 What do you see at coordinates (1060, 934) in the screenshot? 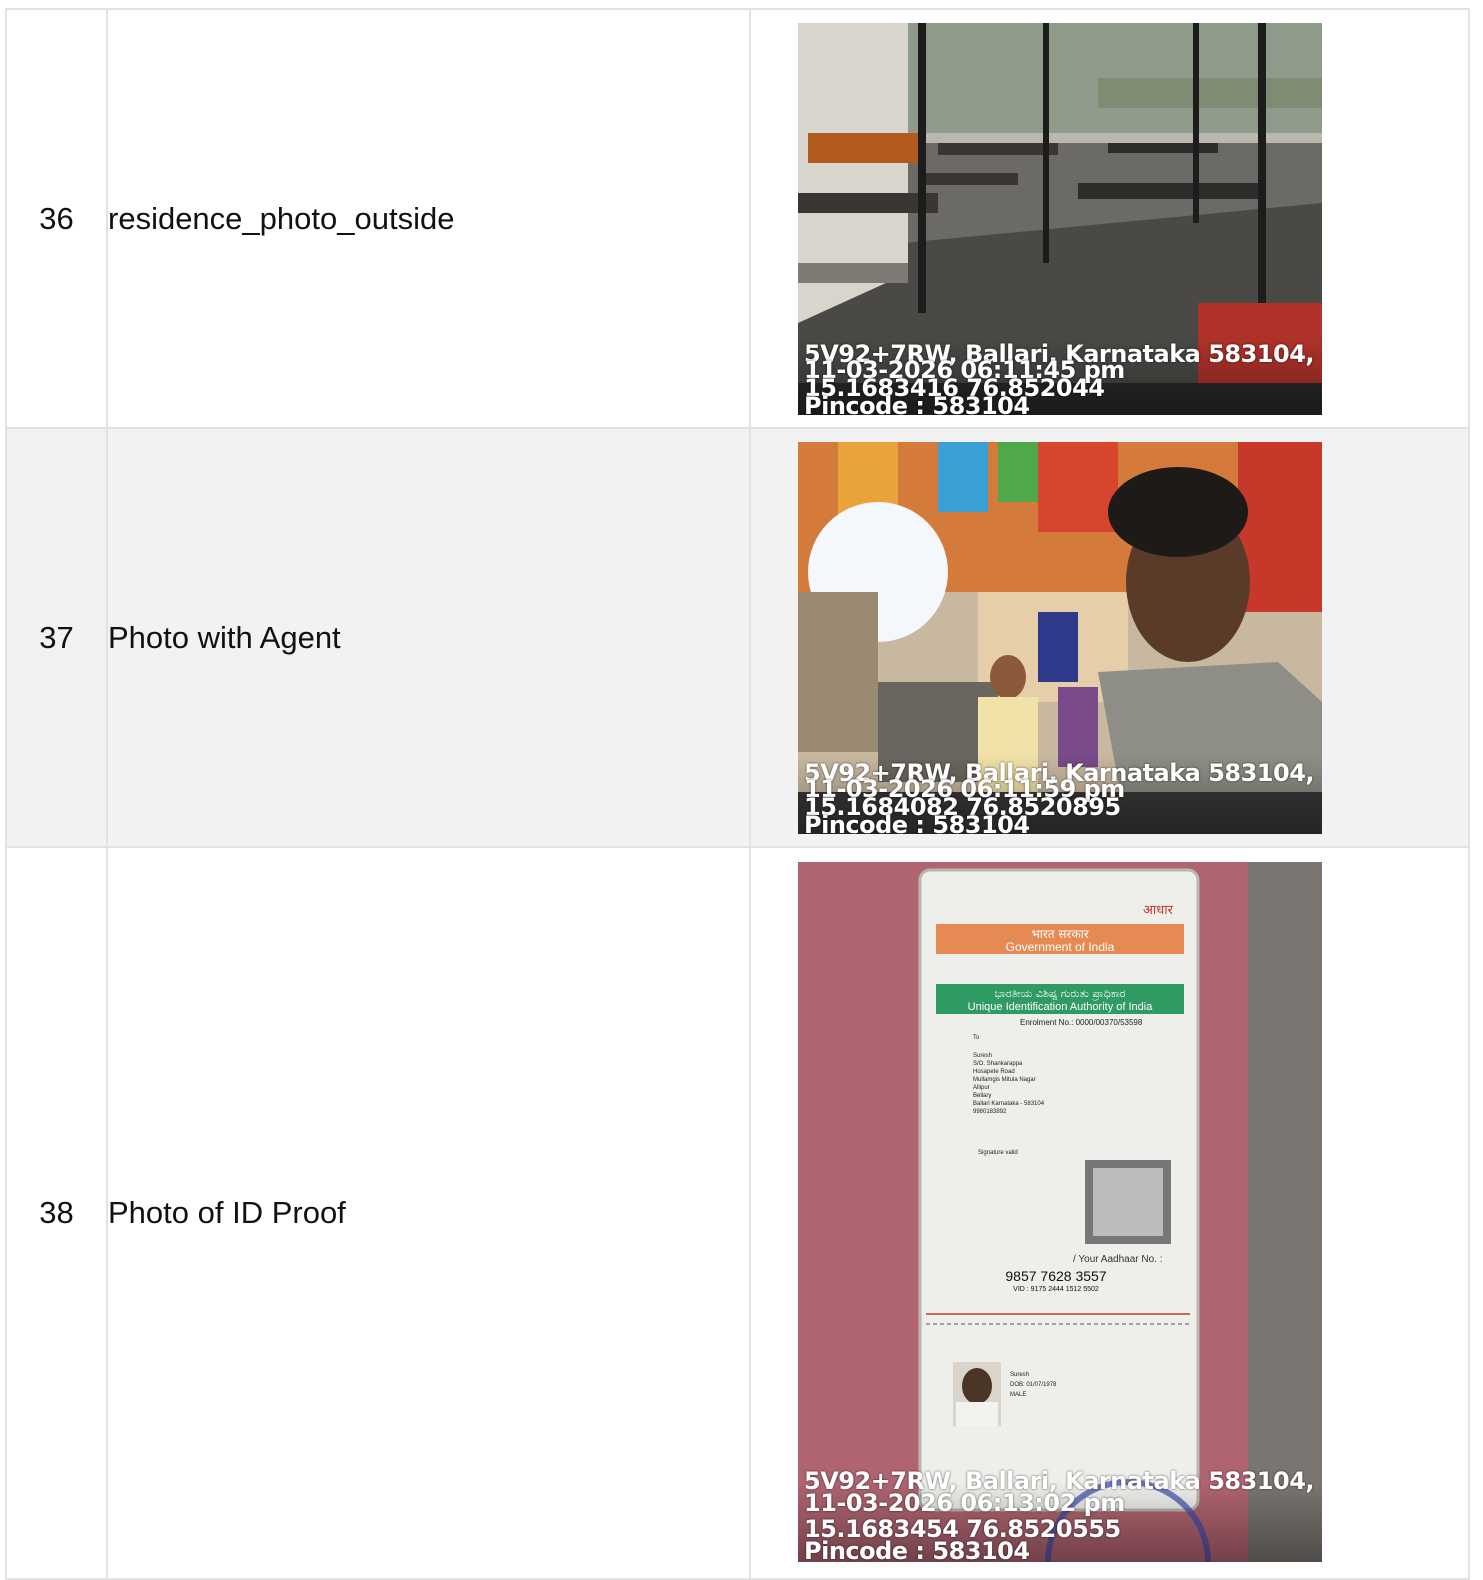
I see `card-hindi-govt: भारत सरकार` at bounding box center [1060, 934].